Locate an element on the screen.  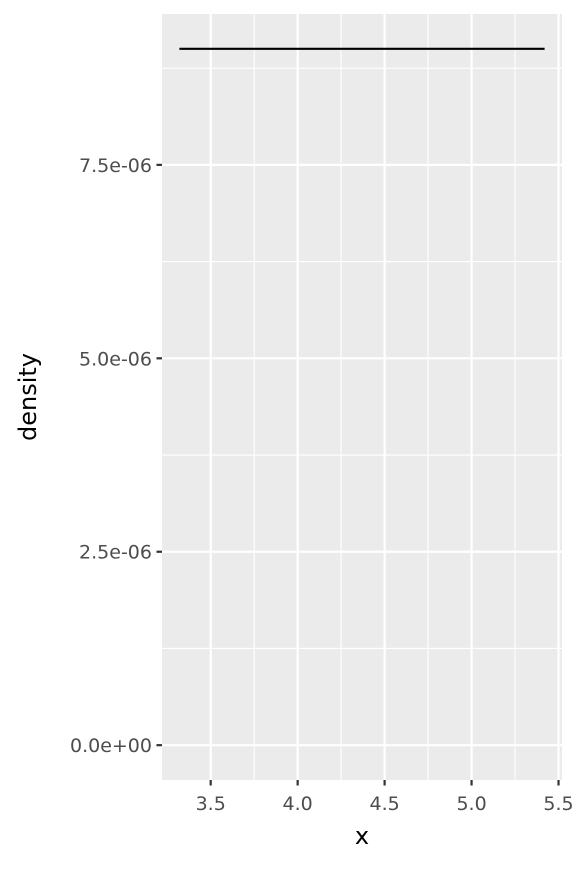
x-axis: 3.5 4.0 4.5 5.0 5.5 is located at coordinates (385, 797).